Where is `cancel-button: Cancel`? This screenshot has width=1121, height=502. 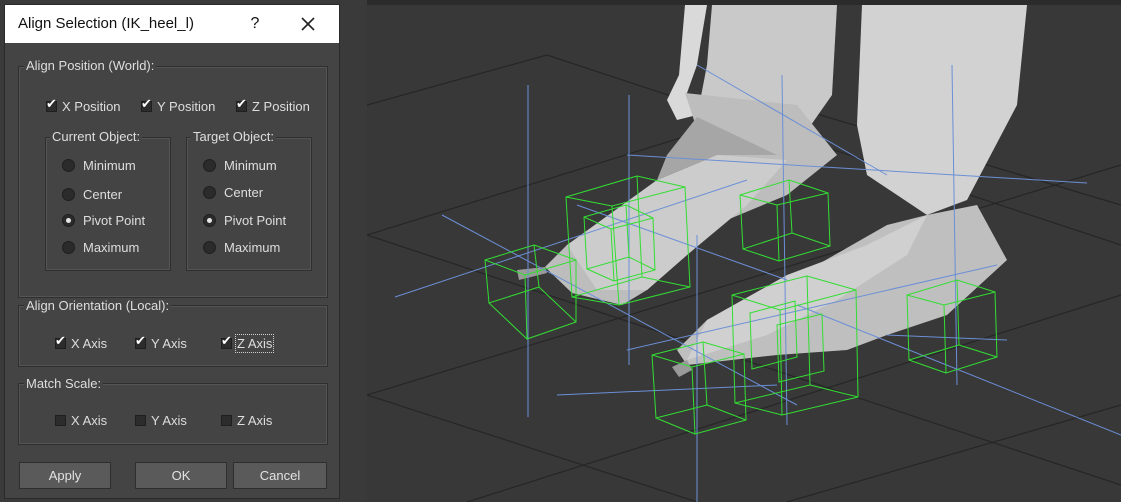 cancel-button: Cancel is located at coordinates (280, 475).